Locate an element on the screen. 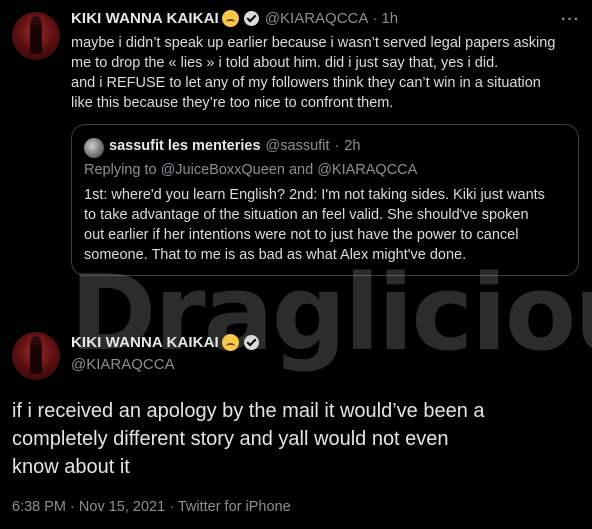 Image resolution: width=592 pixels, height=529 pixels. tweet-time: 1h is located at coordinates (389, 18).